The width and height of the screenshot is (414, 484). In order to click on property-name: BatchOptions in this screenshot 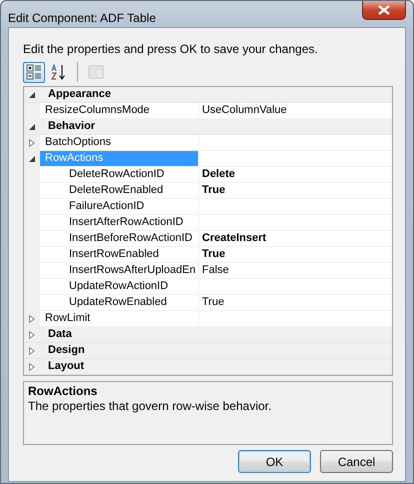, I will do `click(119, 142)`.